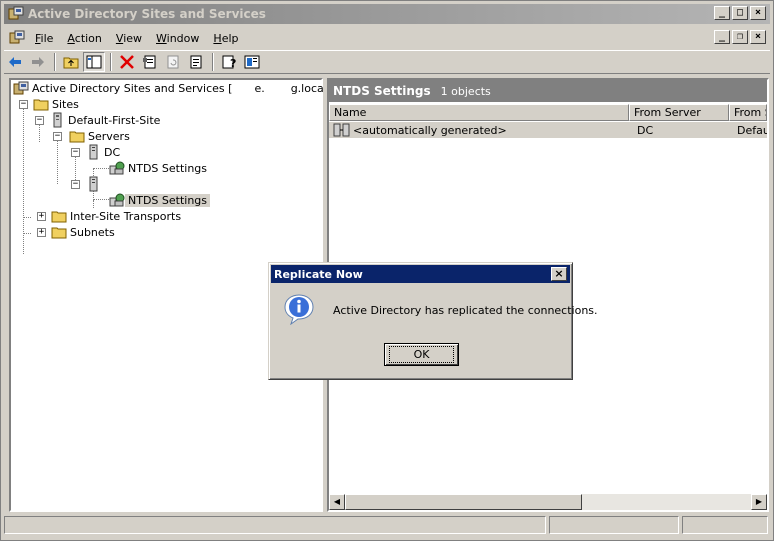 The width and height of the screenshot is (774, 541). What do you see at coordinates (758, 13) in the screenshot?
I see `close-button: ×` at bounding box center [758, 13].